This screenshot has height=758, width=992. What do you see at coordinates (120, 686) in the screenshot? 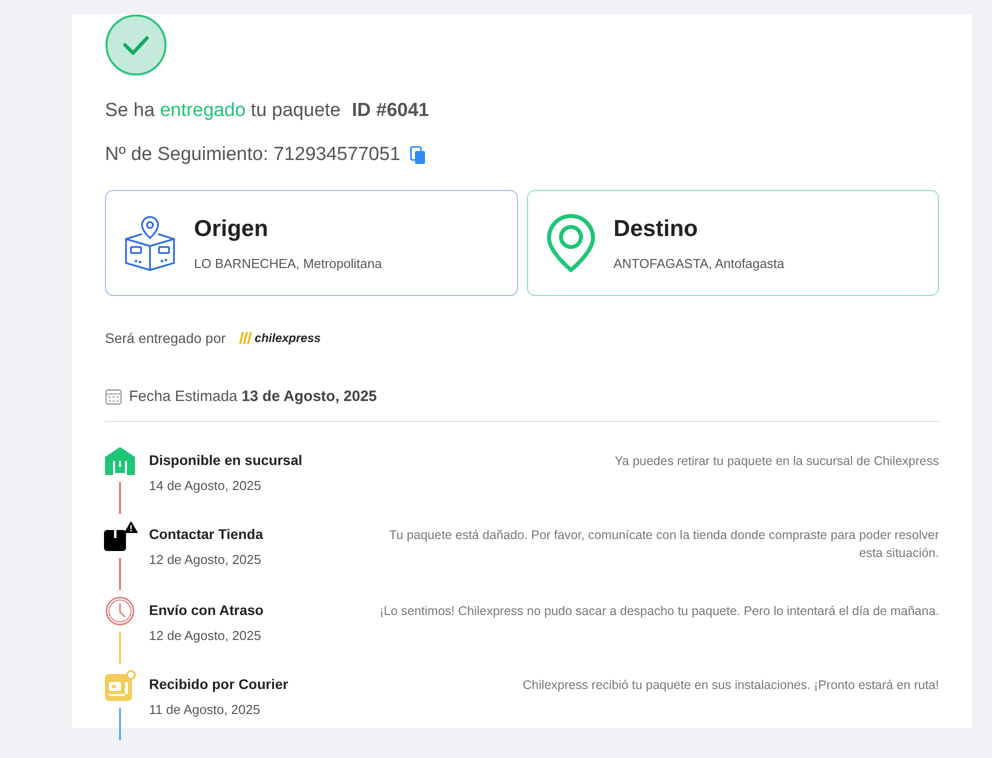
I see `courier-icon` at bounding box center [120, 686].